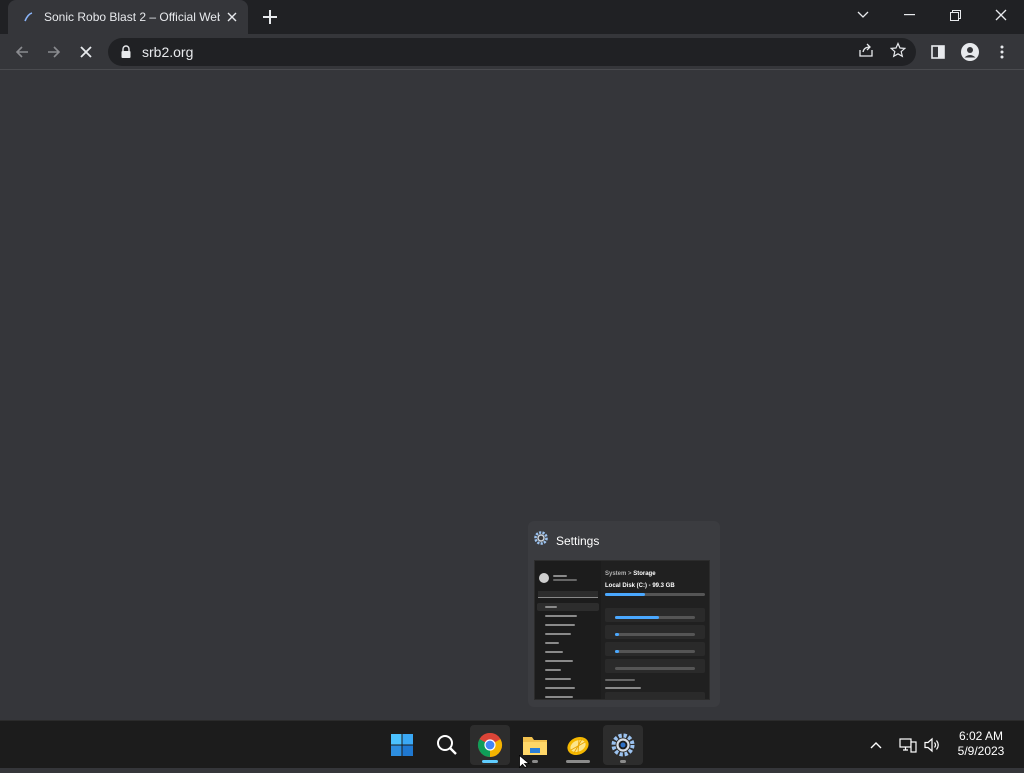 This screenshot has width=1024, height=773. I want to click on browser-toolbar: srb2.org, so click(512, 52).